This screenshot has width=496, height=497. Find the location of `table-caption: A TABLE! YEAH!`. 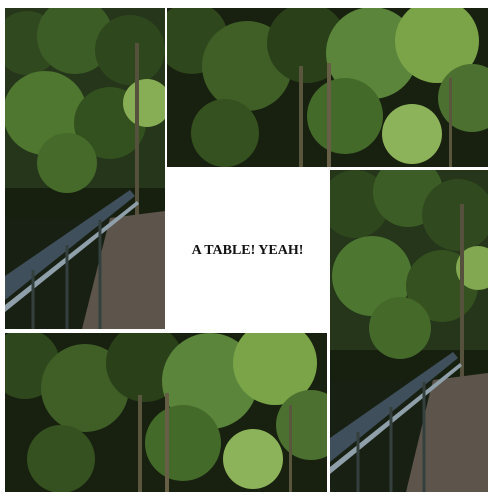

table-caption: A TABLE! YEAH! is located at coordinates (247, 250).